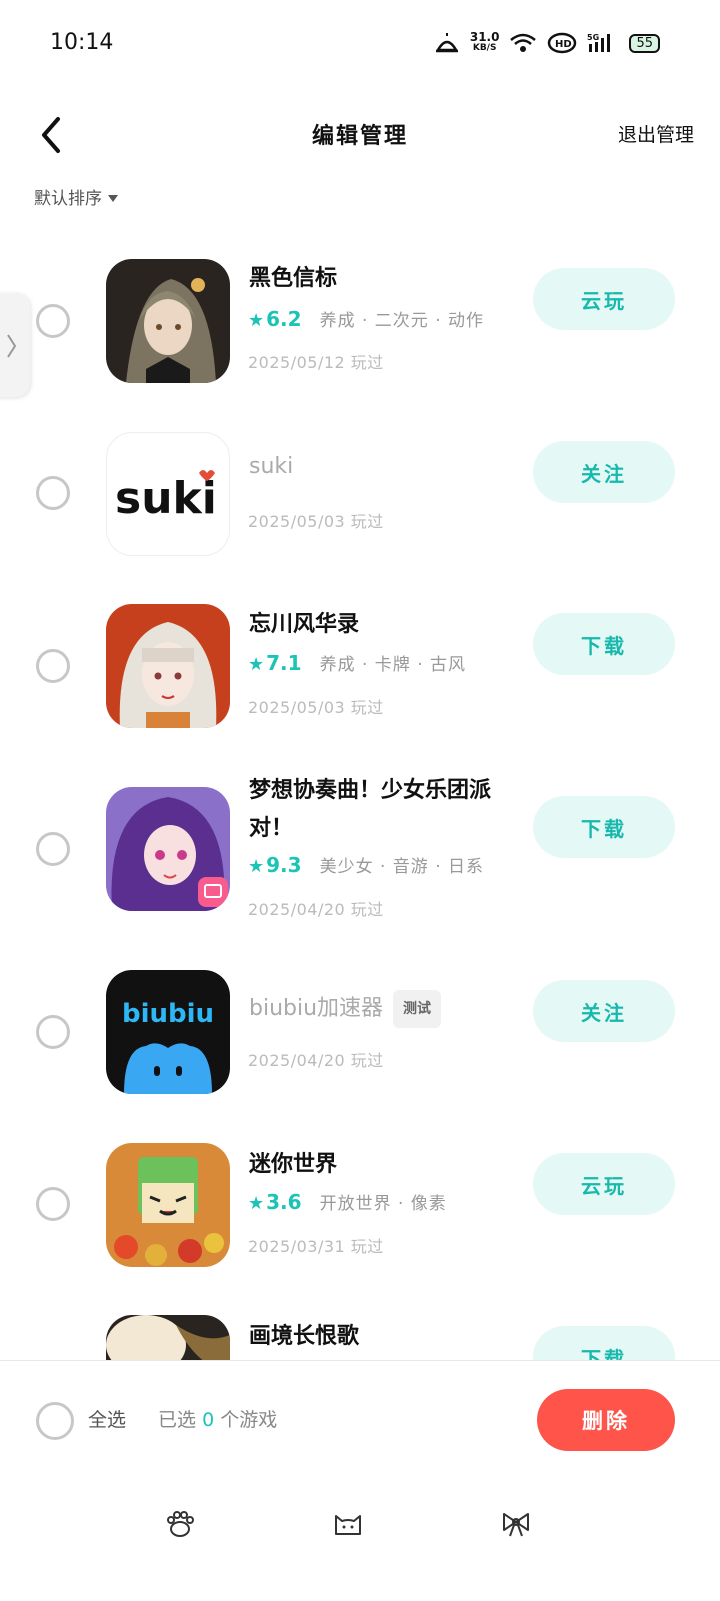  Describe the element at coordinates (484, 41) in the screenshot. I see `network-speed: 31.0 KB/S` at that location.